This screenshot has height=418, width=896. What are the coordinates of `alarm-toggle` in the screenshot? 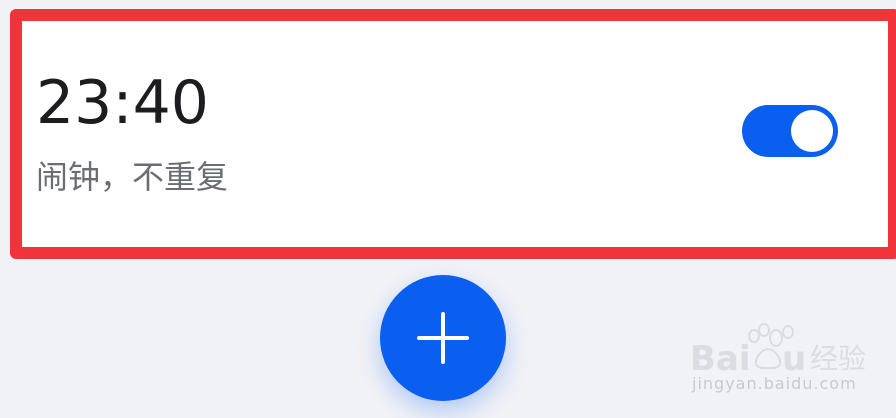 It's located at (790, 131).